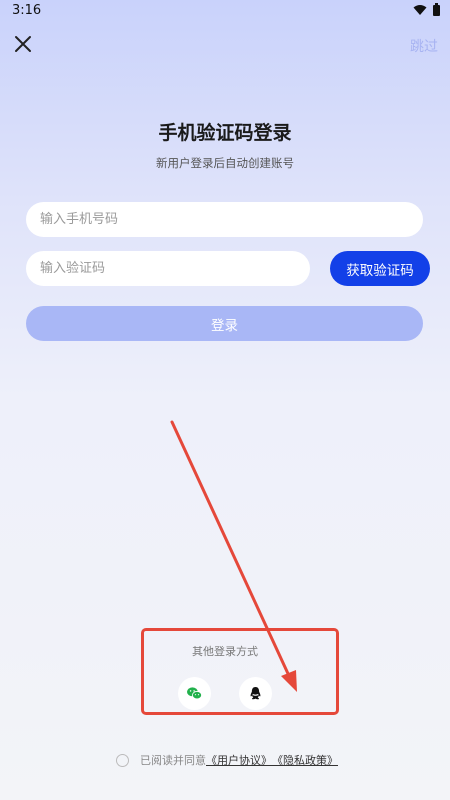 Image resolution: width=450 pixels, height=800 pixels. Describe the element at coordinates (173, 760) in the screenshot. I see `agreement-prefix: 已阅读并同意` at that location.